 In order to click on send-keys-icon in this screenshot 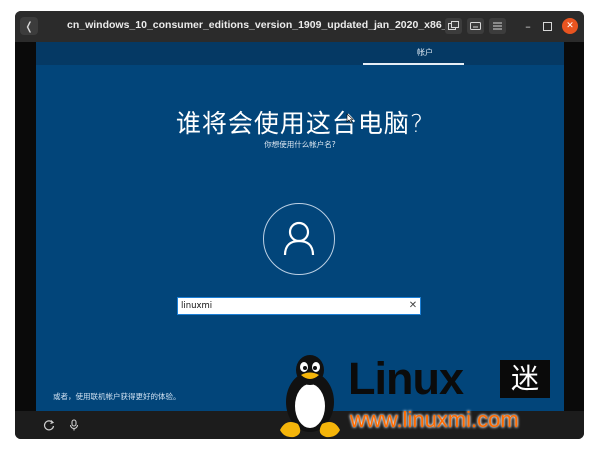, I will do `click(453, 25)`.